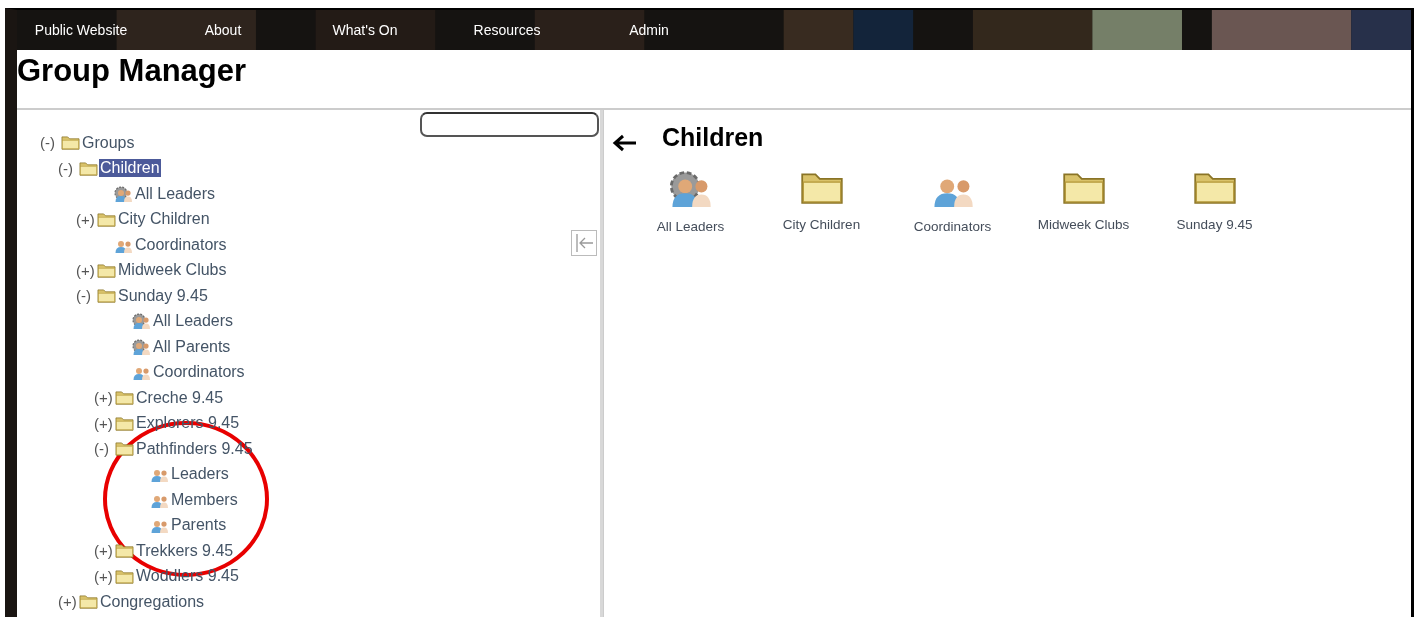 The width and height of the screenshot is (1419, 617). I want to click on tree-item: Members, so click(204, 499).